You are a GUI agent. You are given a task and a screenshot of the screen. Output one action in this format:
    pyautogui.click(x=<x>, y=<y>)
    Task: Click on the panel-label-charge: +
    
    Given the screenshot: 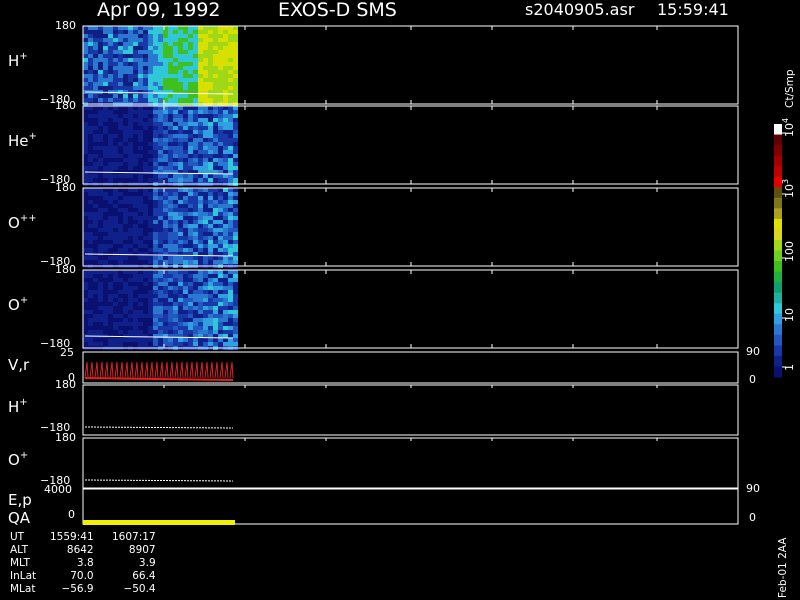 What is the action you would take?
    pyautogui.click(x=23, y=402)
    